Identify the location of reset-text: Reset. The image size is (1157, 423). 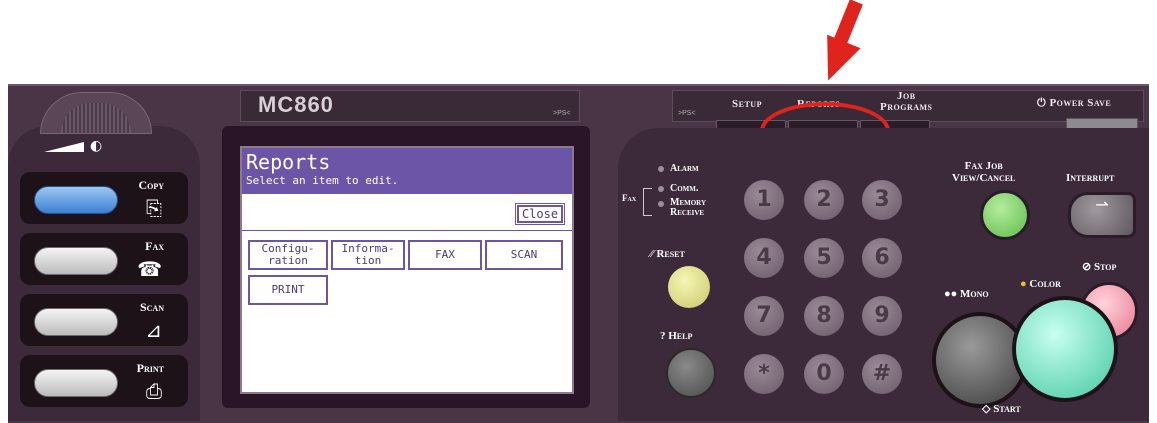
(670, 254).